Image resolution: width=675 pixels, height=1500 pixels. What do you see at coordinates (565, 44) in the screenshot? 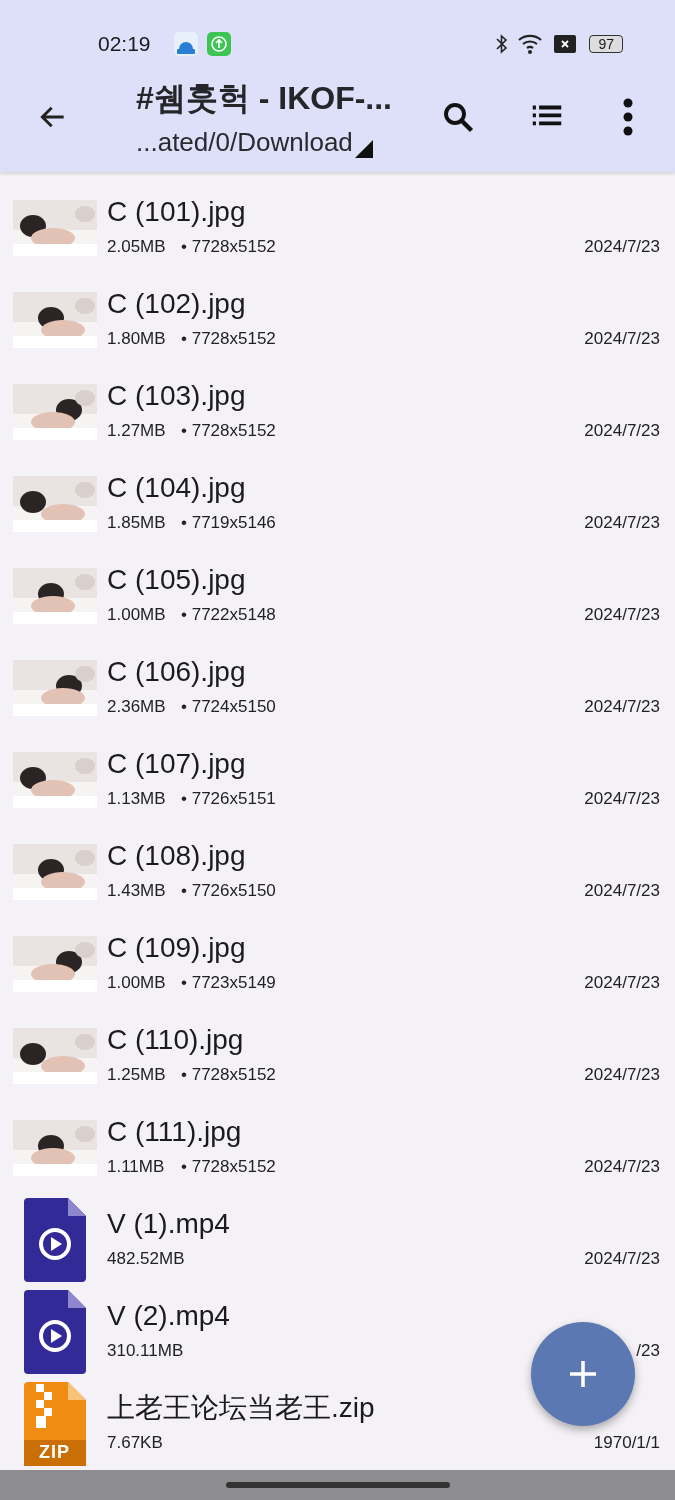
I see `sim-blocked-icon` at bounding box center [565, 44].